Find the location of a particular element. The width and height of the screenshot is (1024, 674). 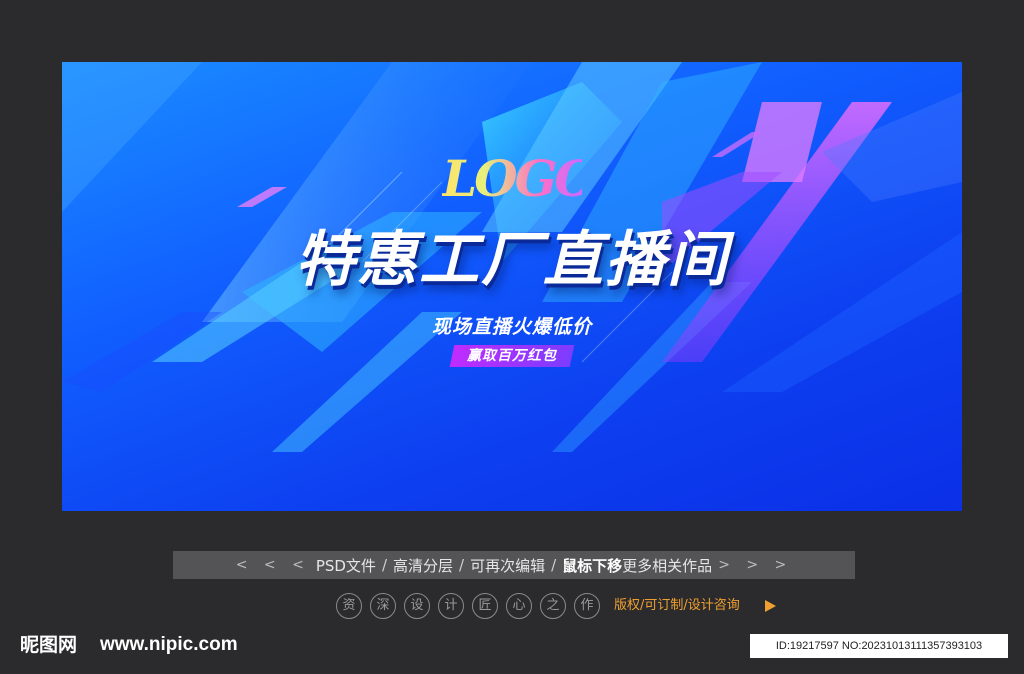

play-icon is located at coordinates (770, 606).